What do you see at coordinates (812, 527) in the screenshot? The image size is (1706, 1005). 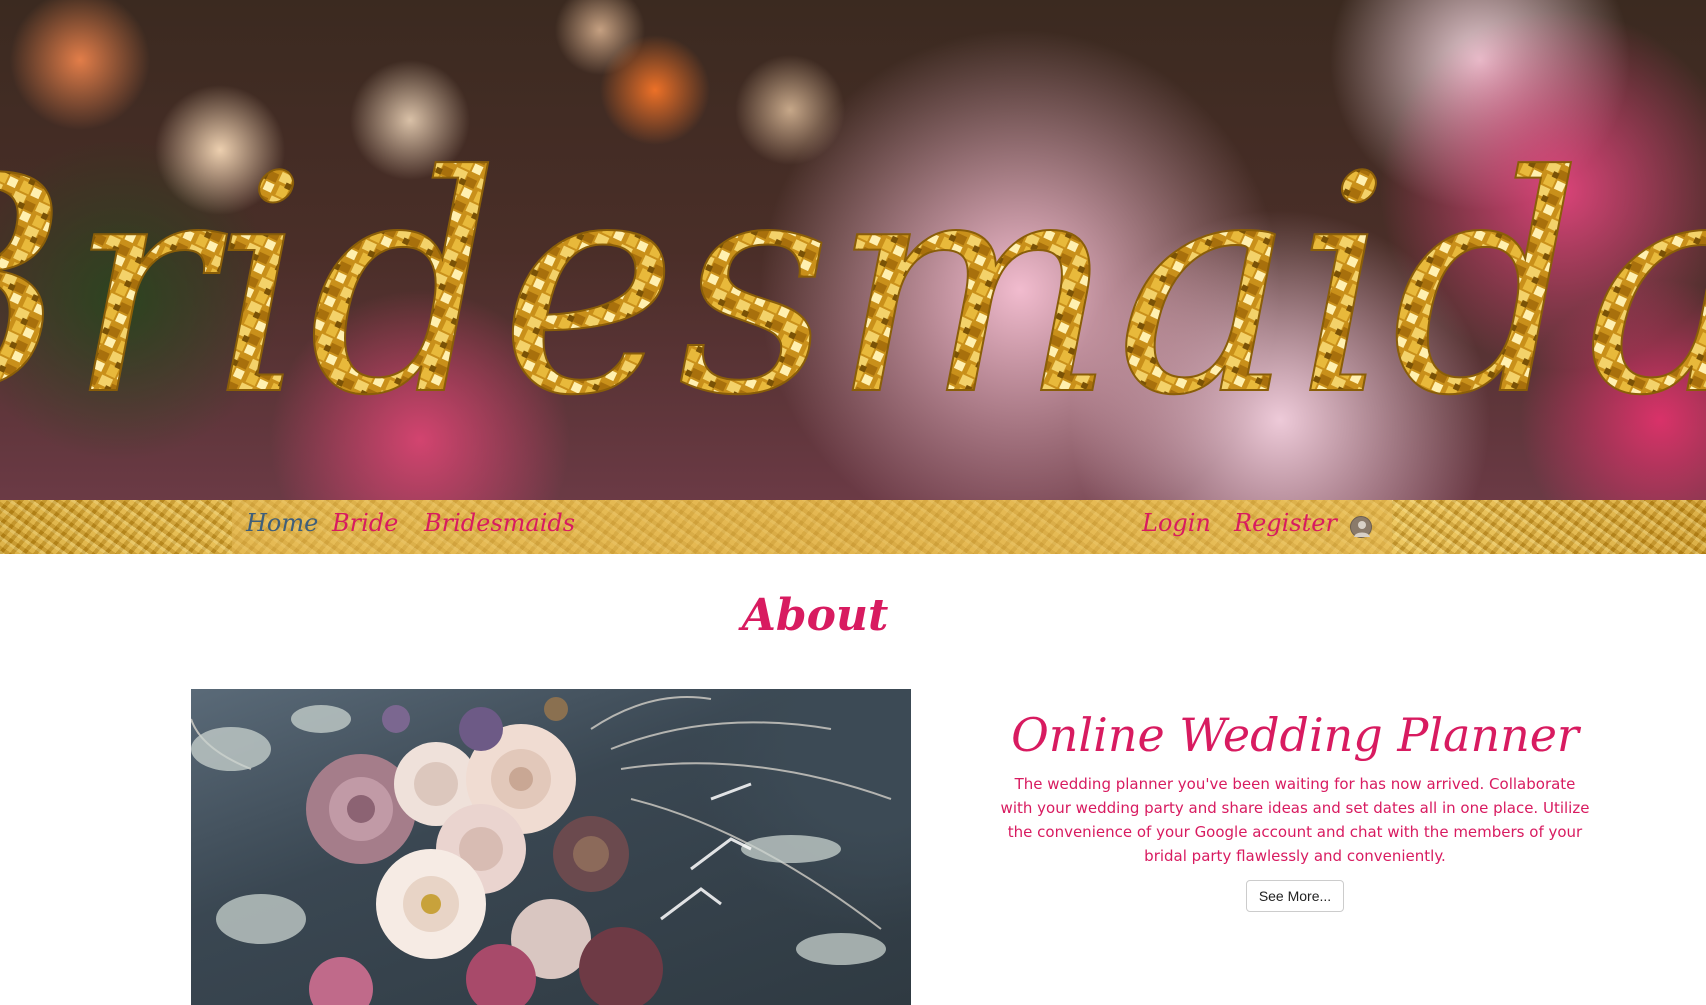 I see `navbar-container: Home Bride Bridesmaids Login Register` at bounding box center [812, 527].